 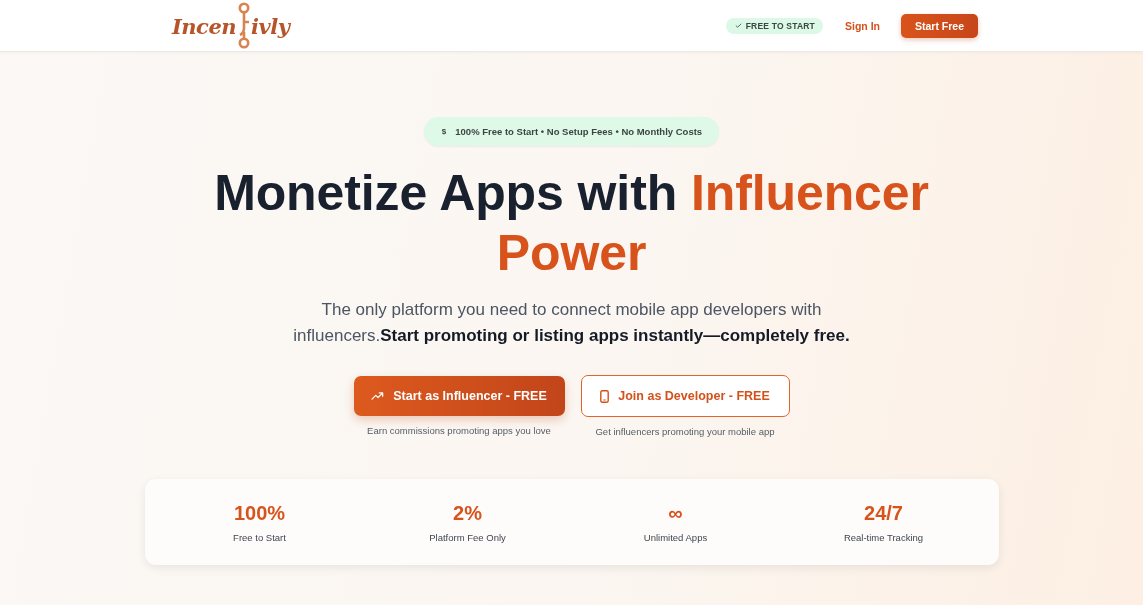 I want to click on stat-value: 24/7, so click(x=883, y=512).